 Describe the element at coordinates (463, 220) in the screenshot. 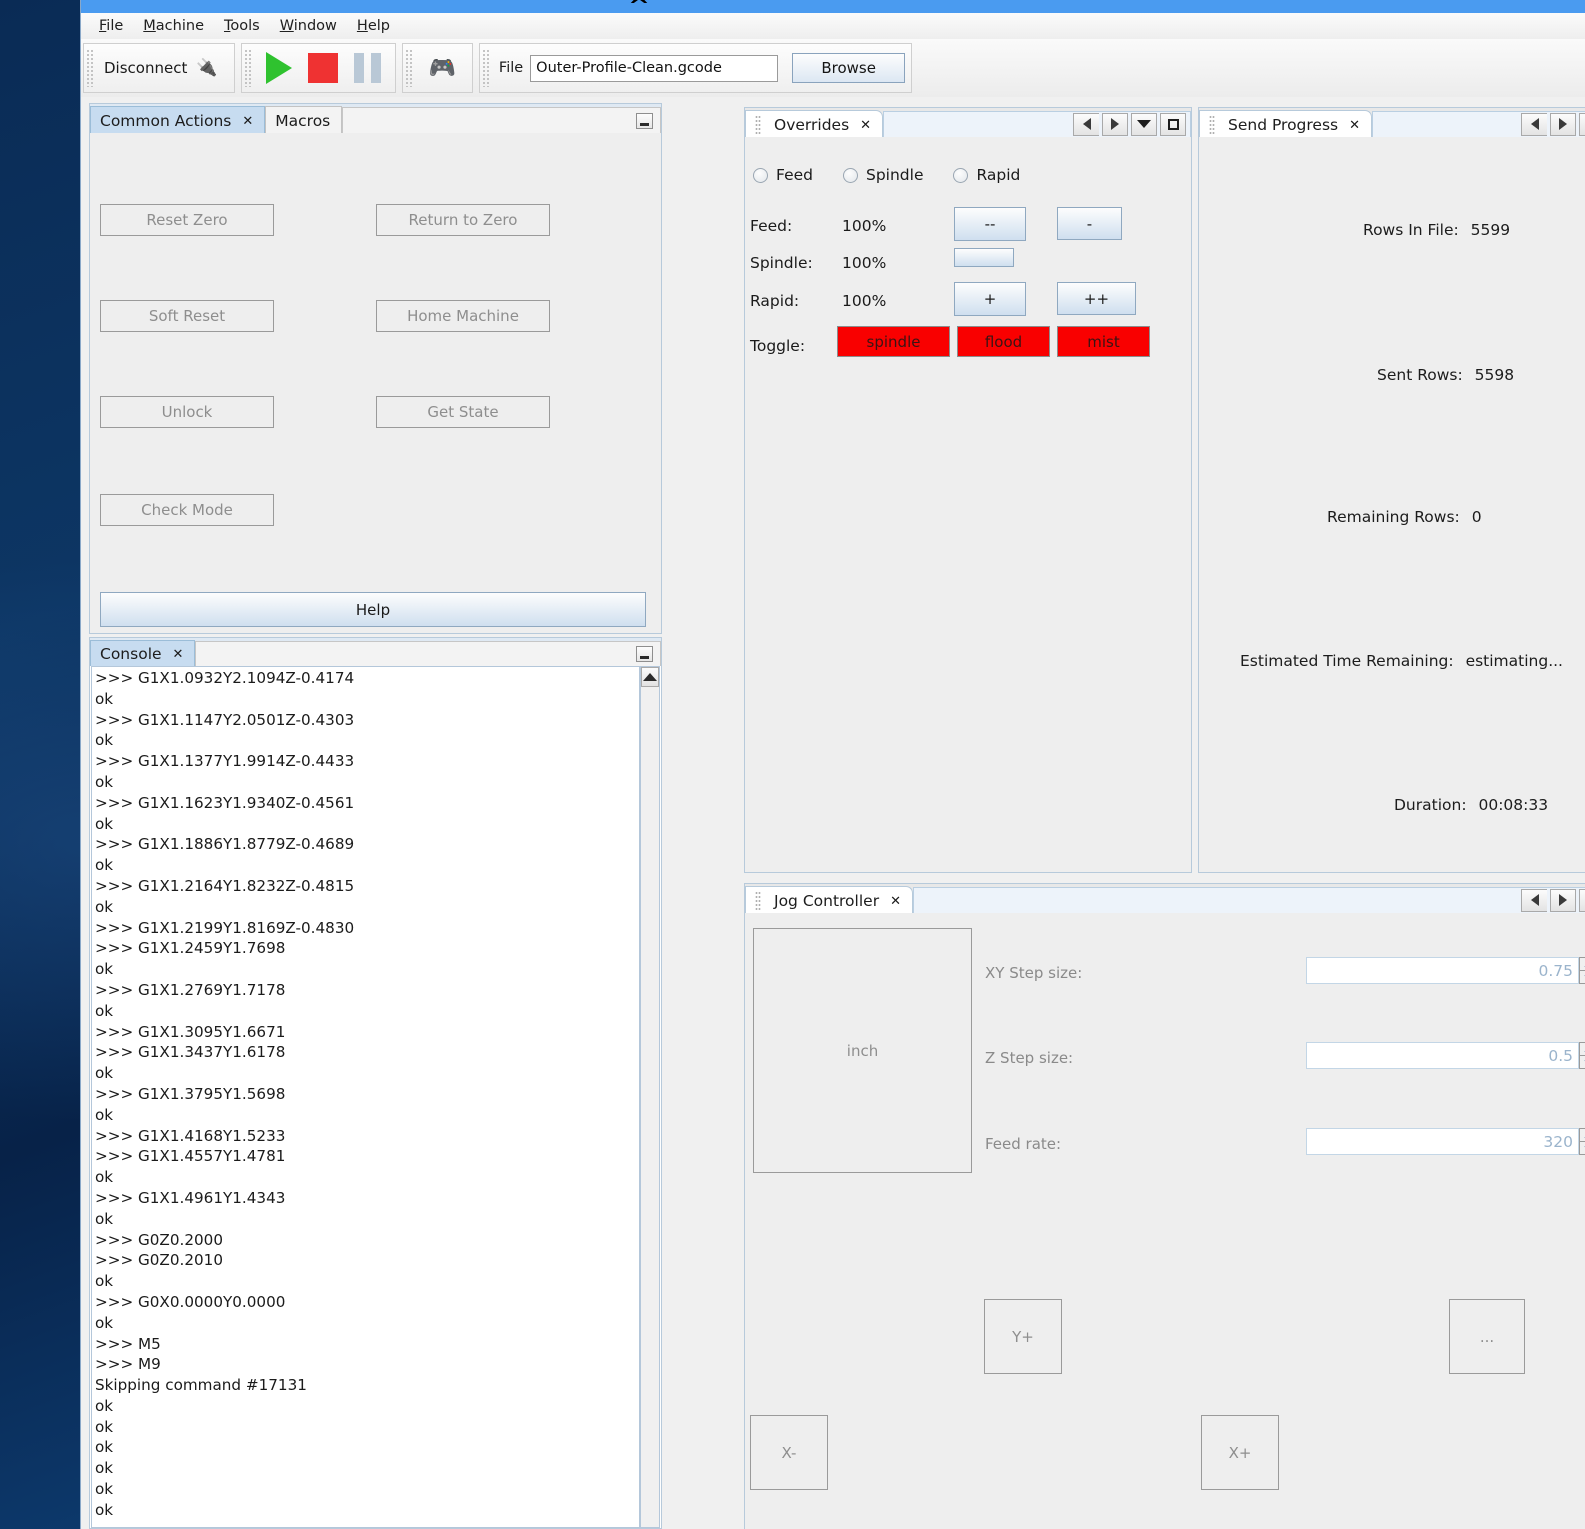

I see `return-to-zero-button: Return to Zero` at that location.